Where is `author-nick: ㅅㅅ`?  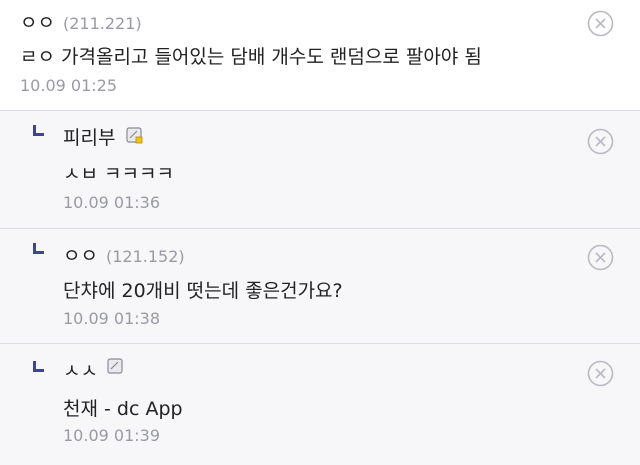 author-nick: ㅅㅅ is located at coordinates (80, 371).